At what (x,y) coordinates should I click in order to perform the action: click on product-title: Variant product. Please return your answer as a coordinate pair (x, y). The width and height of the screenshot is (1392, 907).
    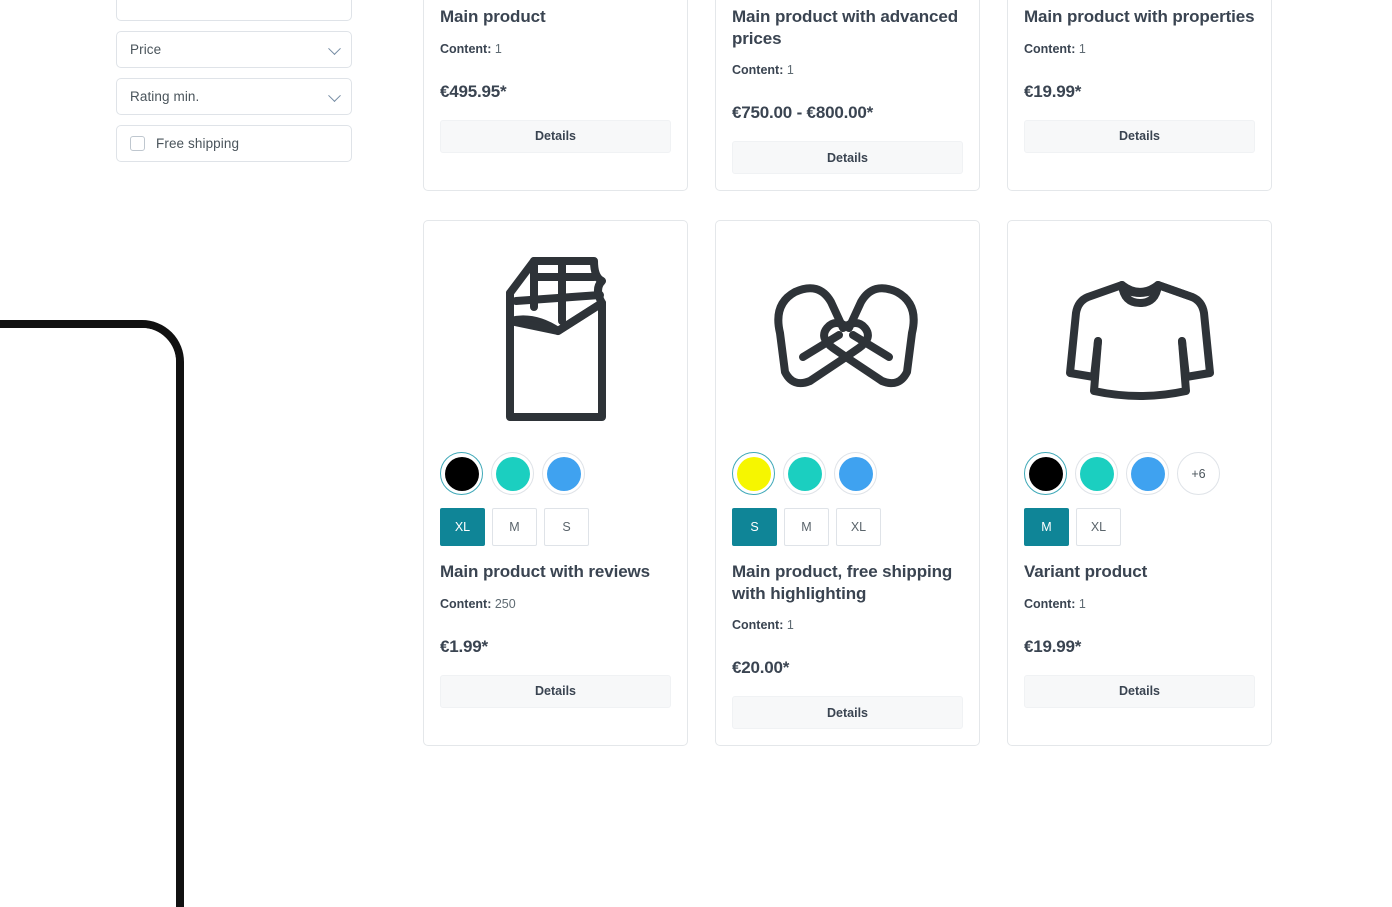
    Looking at the image, I should click on (1086, 572).